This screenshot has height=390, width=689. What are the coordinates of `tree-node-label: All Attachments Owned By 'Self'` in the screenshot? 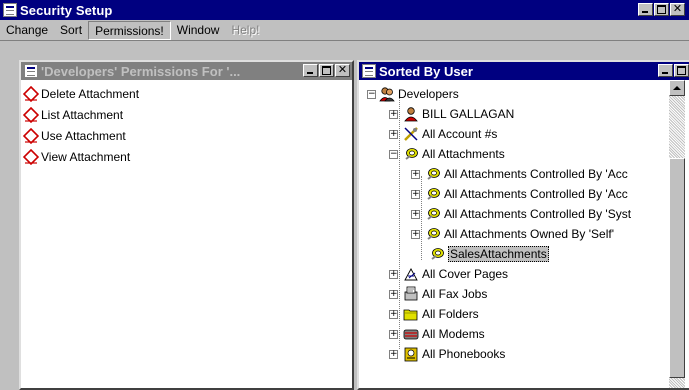 It's located at (529, 234).